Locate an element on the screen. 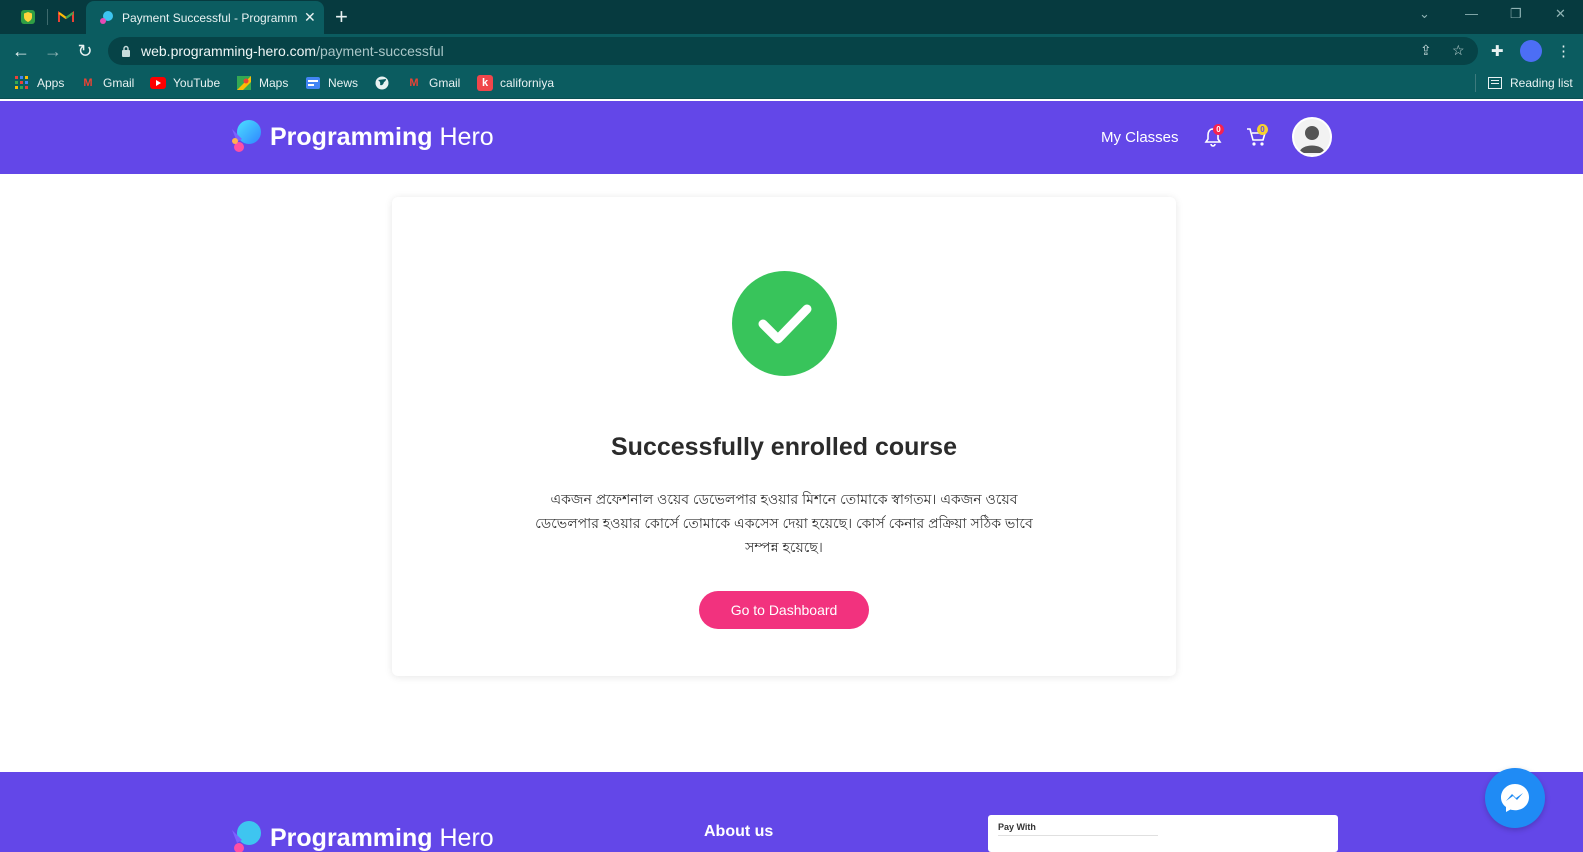 The height and width of the screenshot is (852, 1583). active-browser-tab: Payment Successful - Programming Hero ✕ is located at coordinates (205, 17).